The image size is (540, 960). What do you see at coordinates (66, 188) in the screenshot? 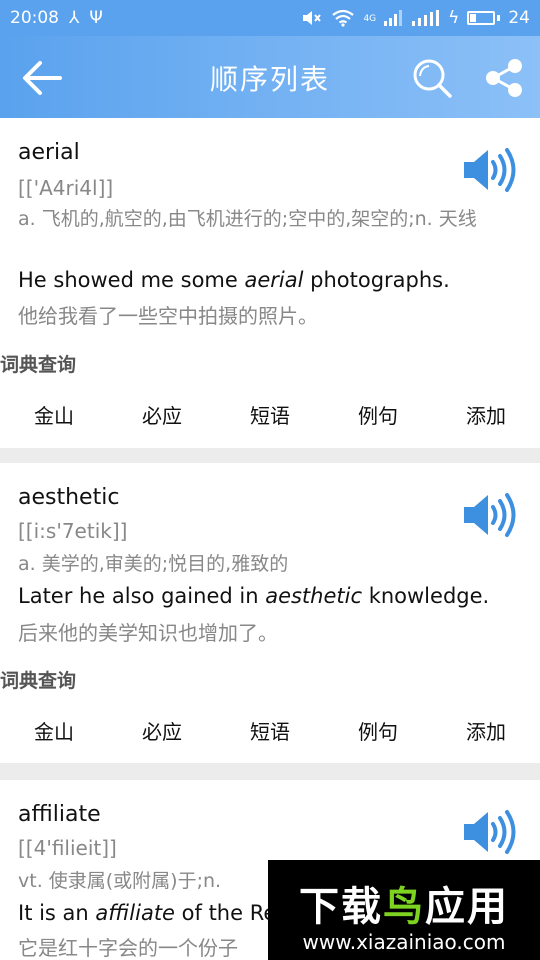
I see `word-phonetic: [['A4ri4l]]` at bounding box center [66, 188].